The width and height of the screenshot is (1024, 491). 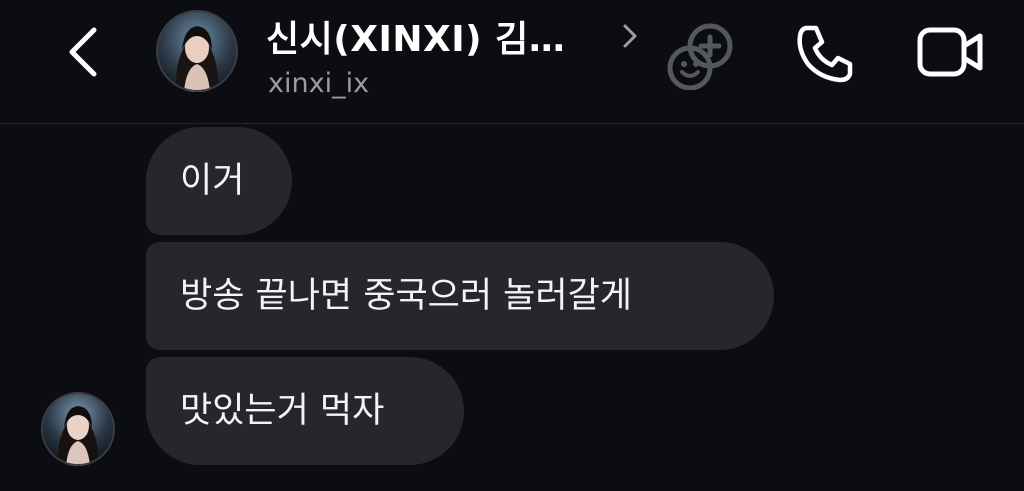 I want to click on contact-avatar, so click(x=197, y=51).